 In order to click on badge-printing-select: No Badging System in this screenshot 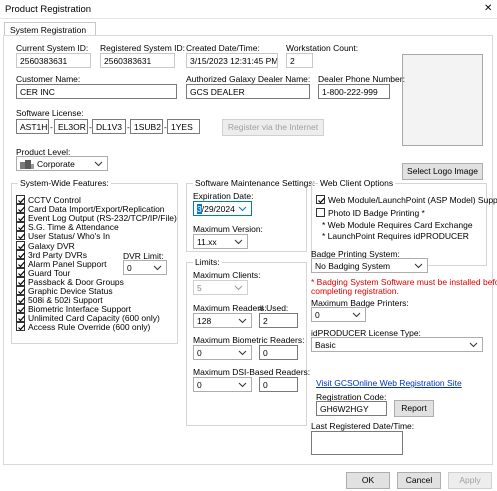, I will do `click(369, 265)`.